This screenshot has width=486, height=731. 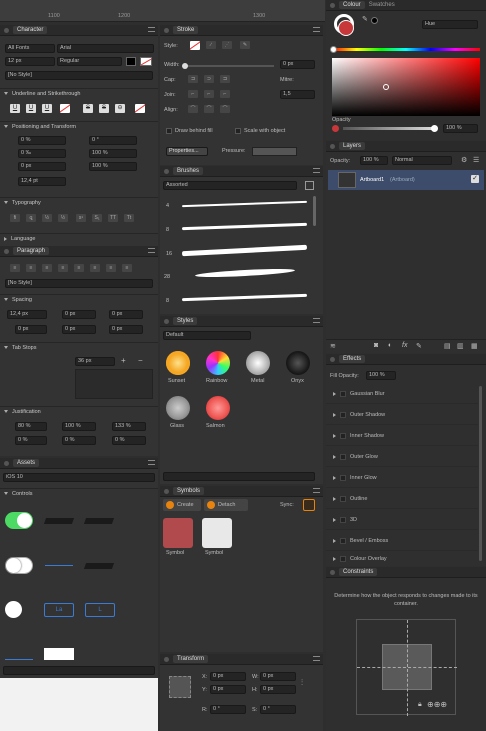 I want to click on align-right-button: ≡, so click(x=47, y=268).